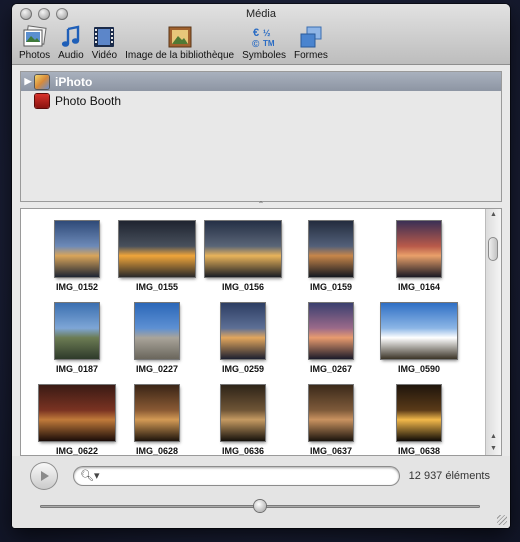 This screenshot has width=520, height=542. Describe the element at coordinates (243, 451) in the screenshot. I see `photo-label: IMG_0636` at that location.